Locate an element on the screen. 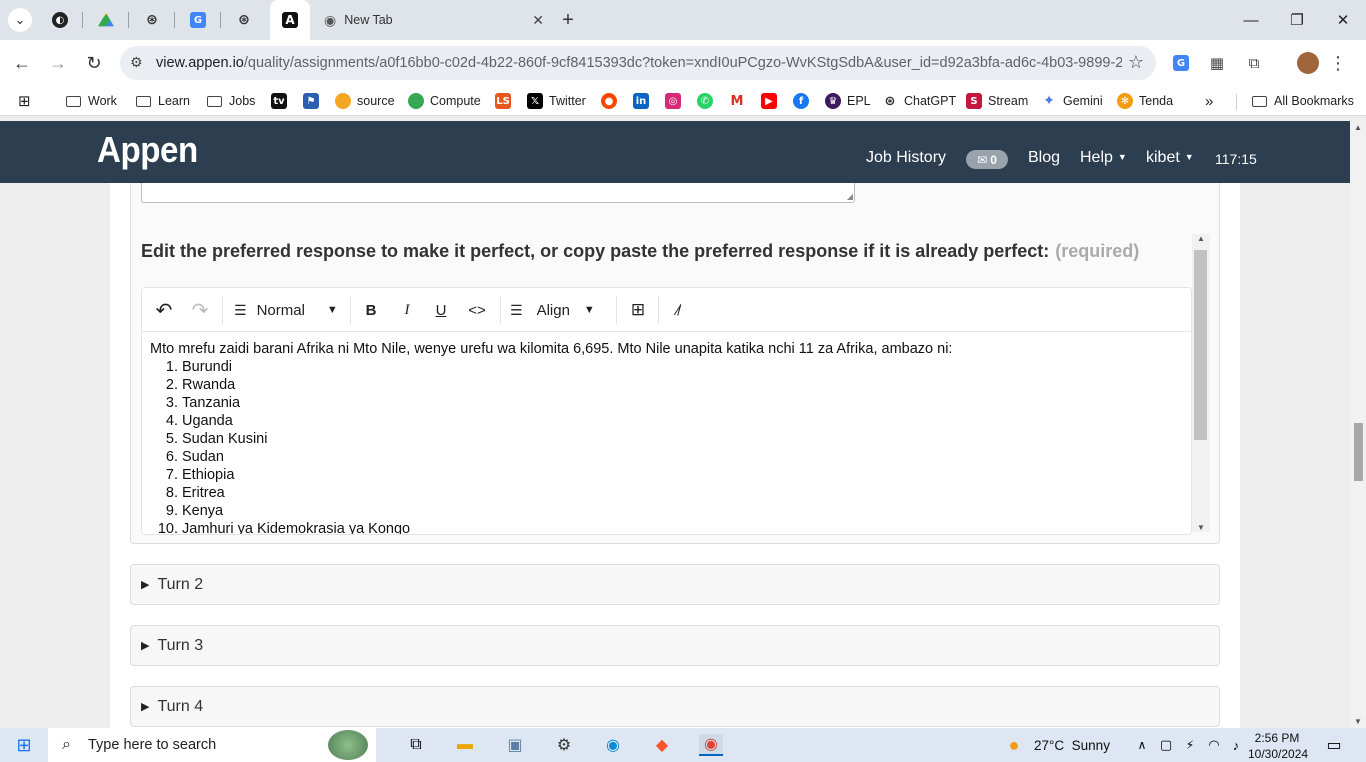 The image size is (1366, 762). page-scroll-thumb is located at coordinates (1358, 452).